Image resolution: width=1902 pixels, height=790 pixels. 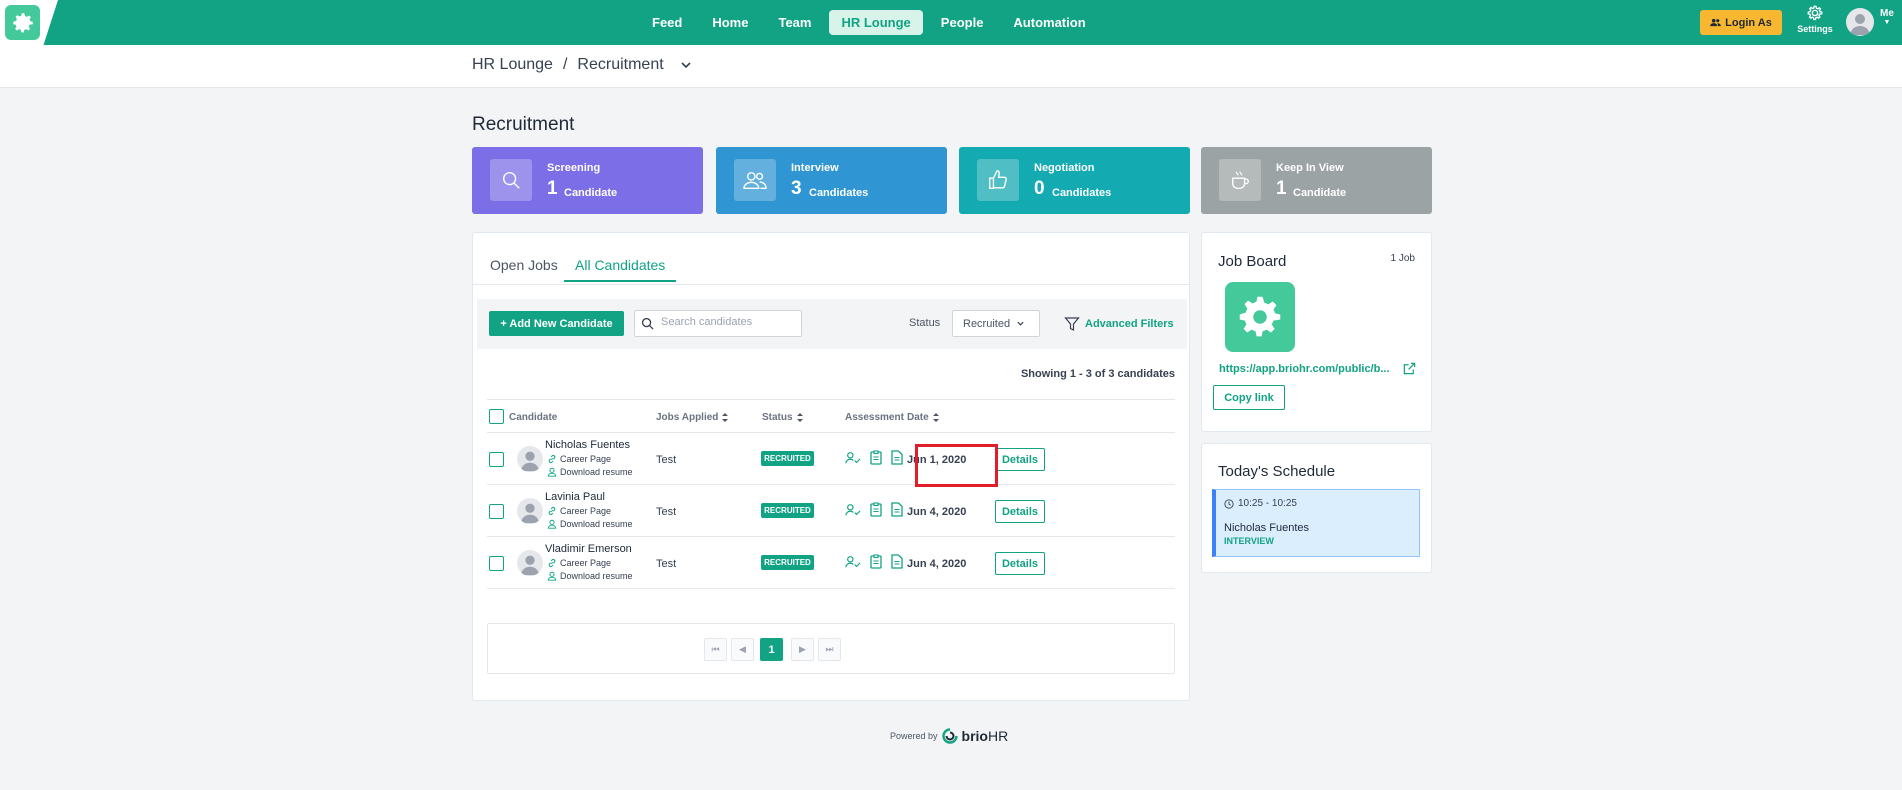 I want to click on pagination: ⏮ ◀ 1 ▶ ⏭, so click(x=831, y=648).